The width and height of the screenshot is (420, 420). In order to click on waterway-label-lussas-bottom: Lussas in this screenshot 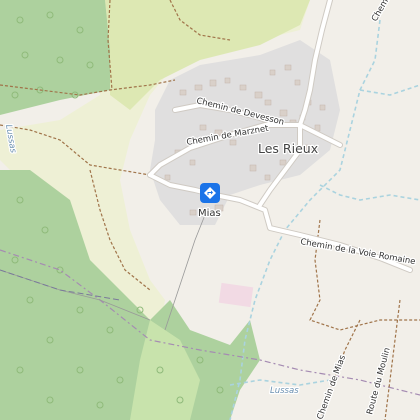, I will do `click(284, 391)`.